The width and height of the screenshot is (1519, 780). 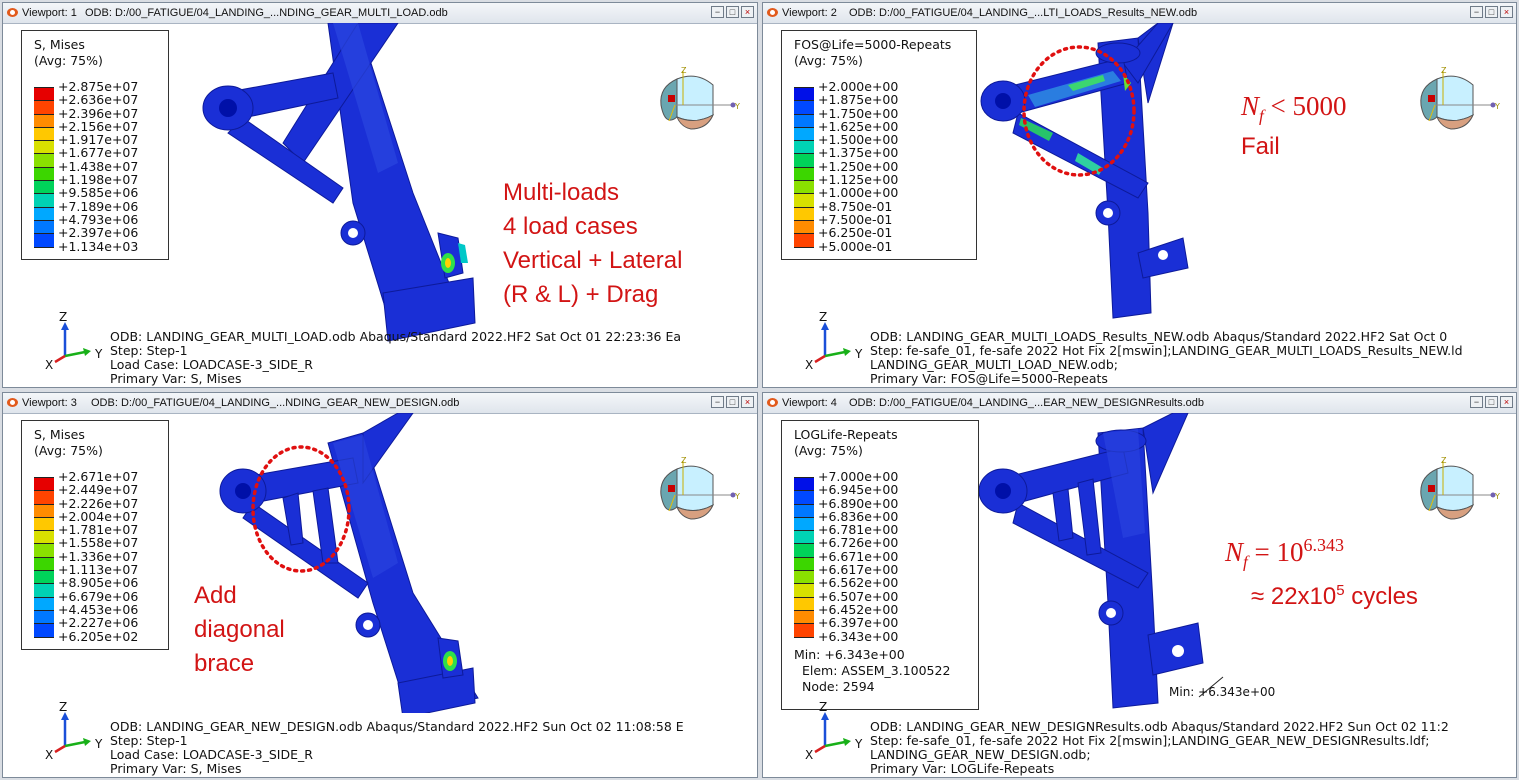 I want to click on triad-z-label: Z, so click(x=63, y=318).